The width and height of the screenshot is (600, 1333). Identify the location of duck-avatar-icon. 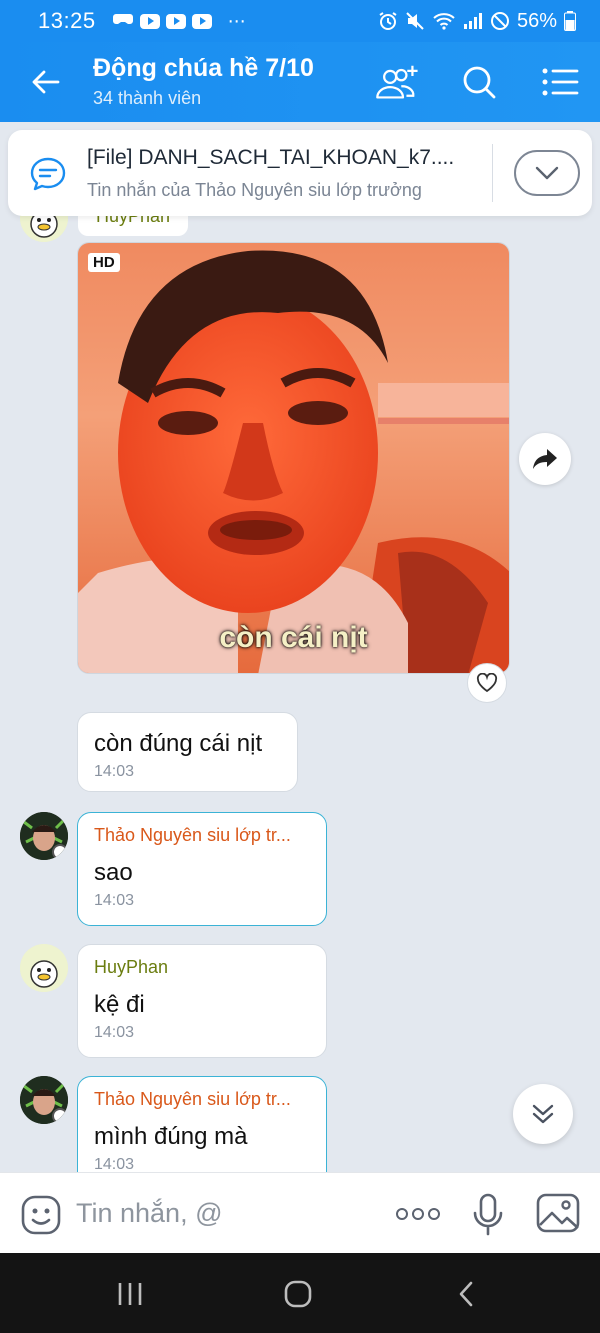
(44, 968).